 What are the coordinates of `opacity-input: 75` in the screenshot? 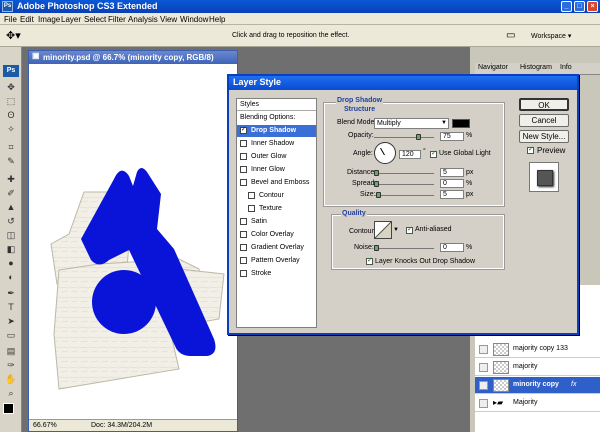 It's located at (452, 136).